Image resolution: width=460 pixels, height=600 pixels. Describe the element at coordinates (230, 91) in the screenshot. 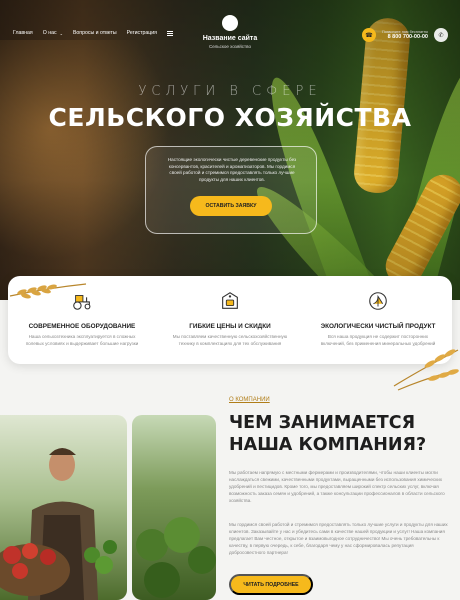

I see `hero-kicker: УСЛУГИ В СФЕРЕ` at that location.